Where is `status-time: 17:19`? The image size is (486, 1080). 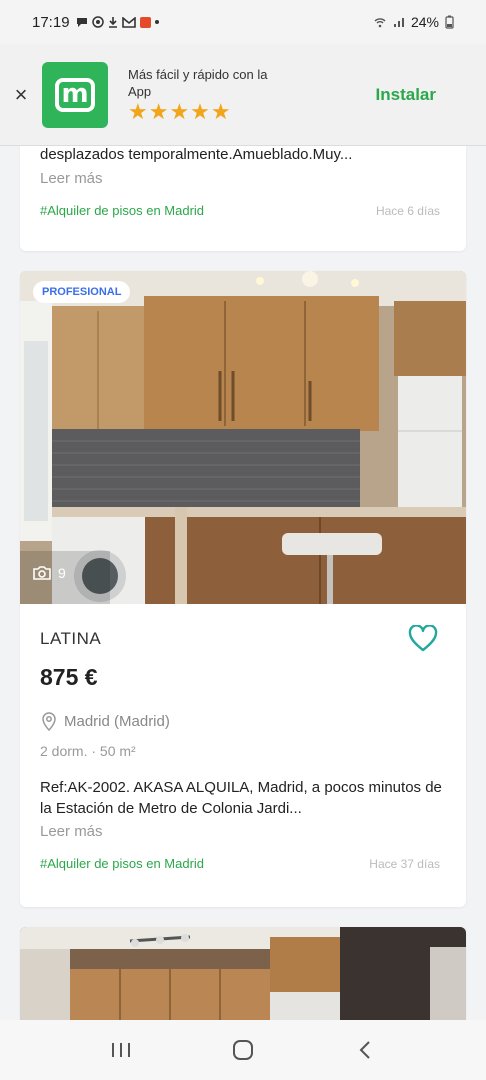
status-time: 17:19 is located at coordinates (51, 22).